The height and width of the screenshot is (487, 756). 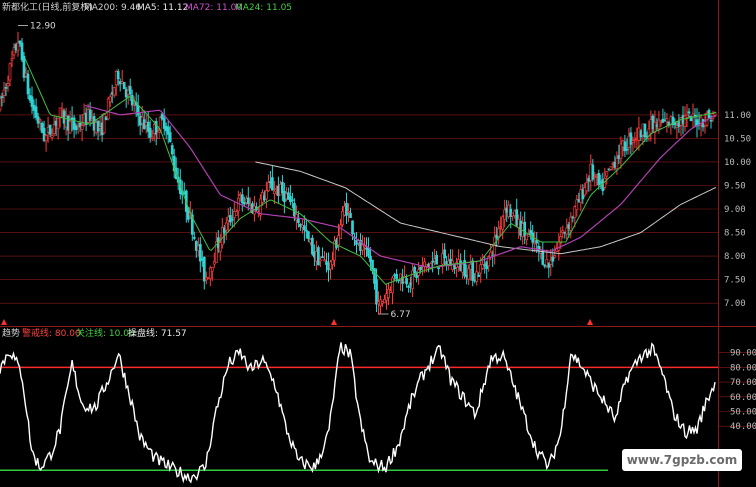 What do you see at coordinates (263, 8) in the screenshot?
I see `header-ma24: MA24: 11.05` at bounding box center [263, 8].